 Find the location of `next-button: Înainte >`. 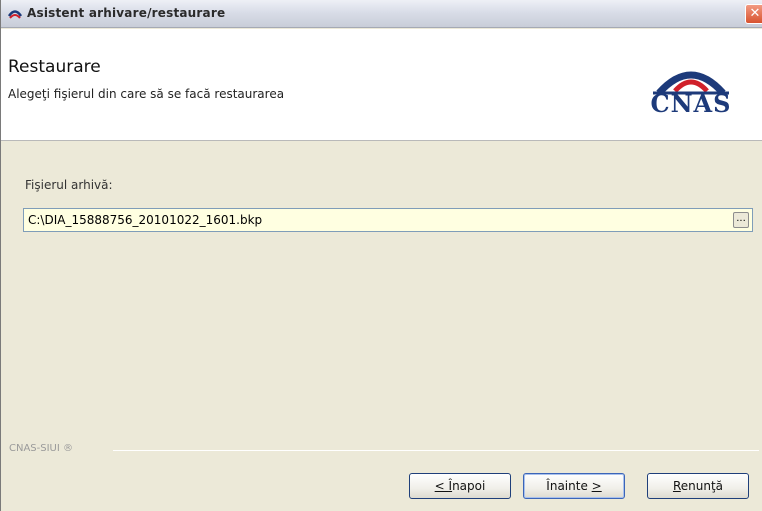

next-button: Înainte > is located at coordinates (574, 486).